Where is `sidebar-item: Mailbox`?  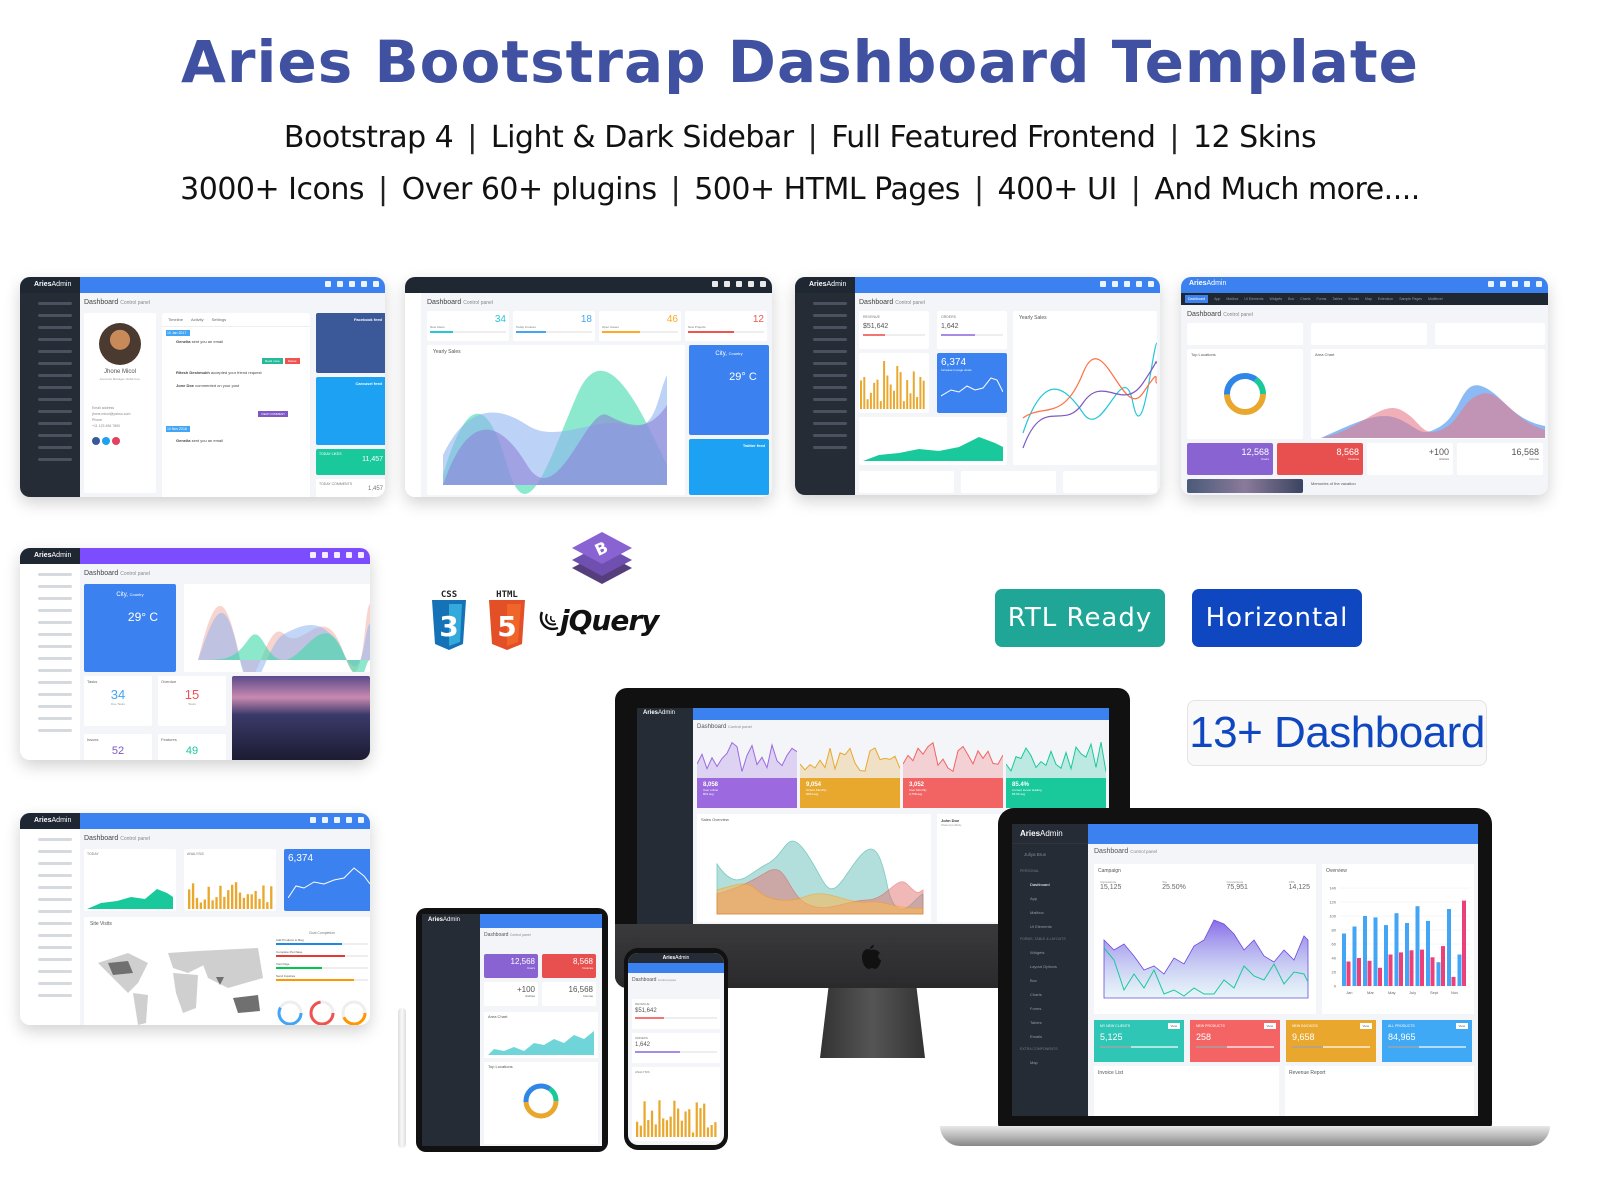 sidebar-item: Mailbox is located at coordinates (1054, 912).